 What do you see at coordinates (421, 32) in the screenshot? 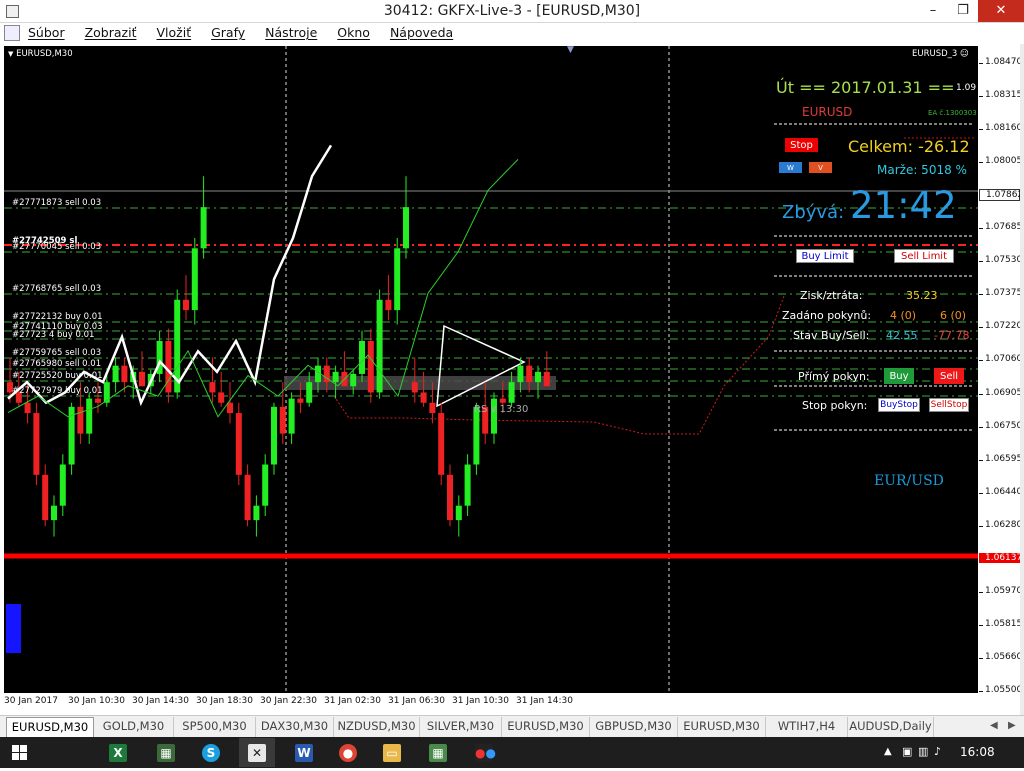
I see `menu-help: Nápoveda` at bounding box center [421, 32].